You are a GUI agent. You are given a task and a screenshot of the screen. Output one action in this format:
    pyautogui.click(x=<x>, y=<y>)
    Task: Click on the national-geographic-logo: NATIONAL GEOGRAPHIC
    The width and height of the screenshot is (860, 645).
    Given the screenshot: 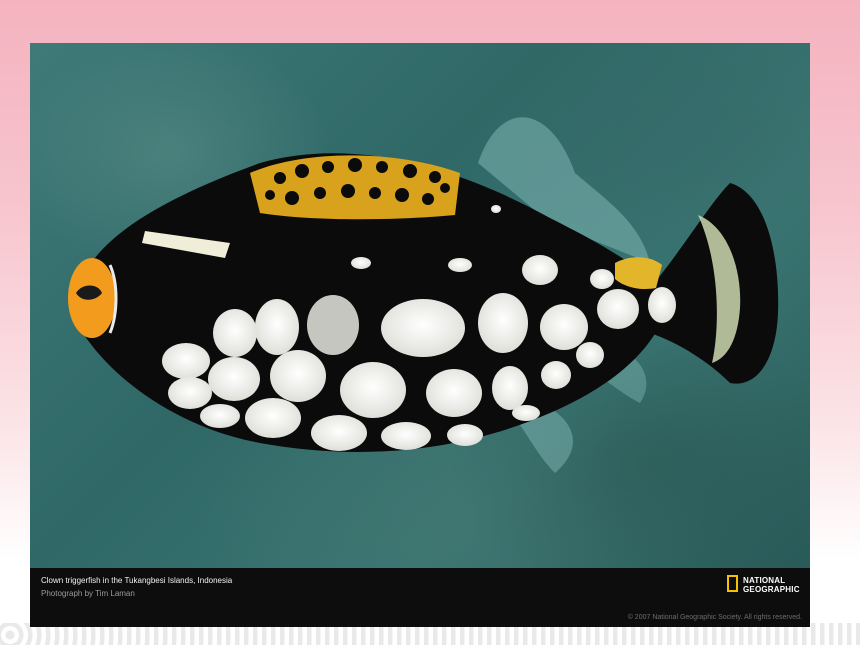 What is the action you would take?
    pyautogui.click(x=765, y=586)
    